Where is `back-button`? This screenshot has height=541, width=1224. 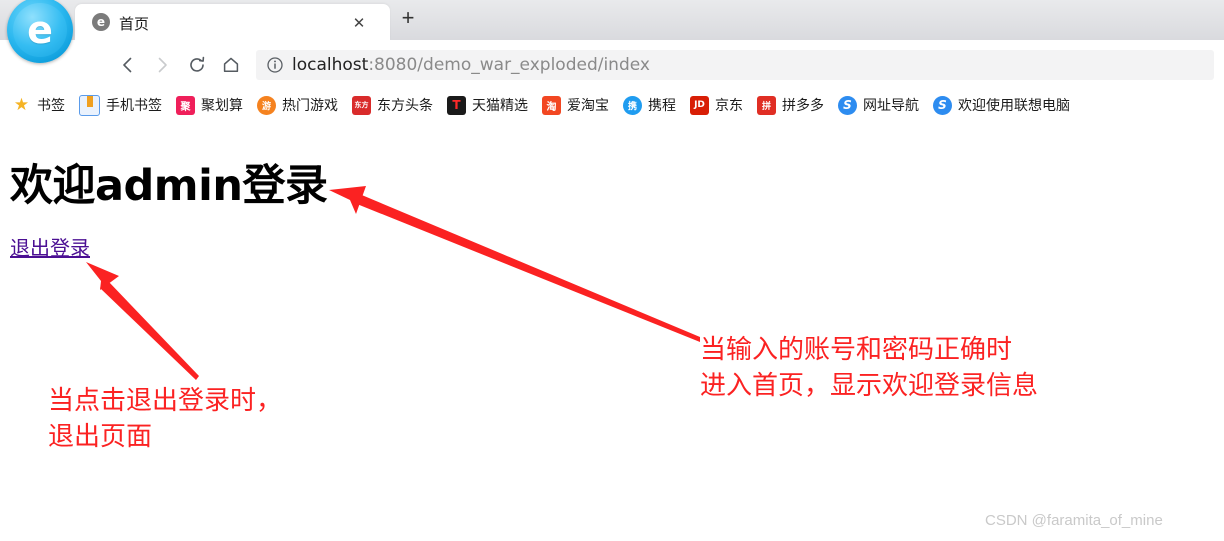 back-button is located at coordinates (128, 65).